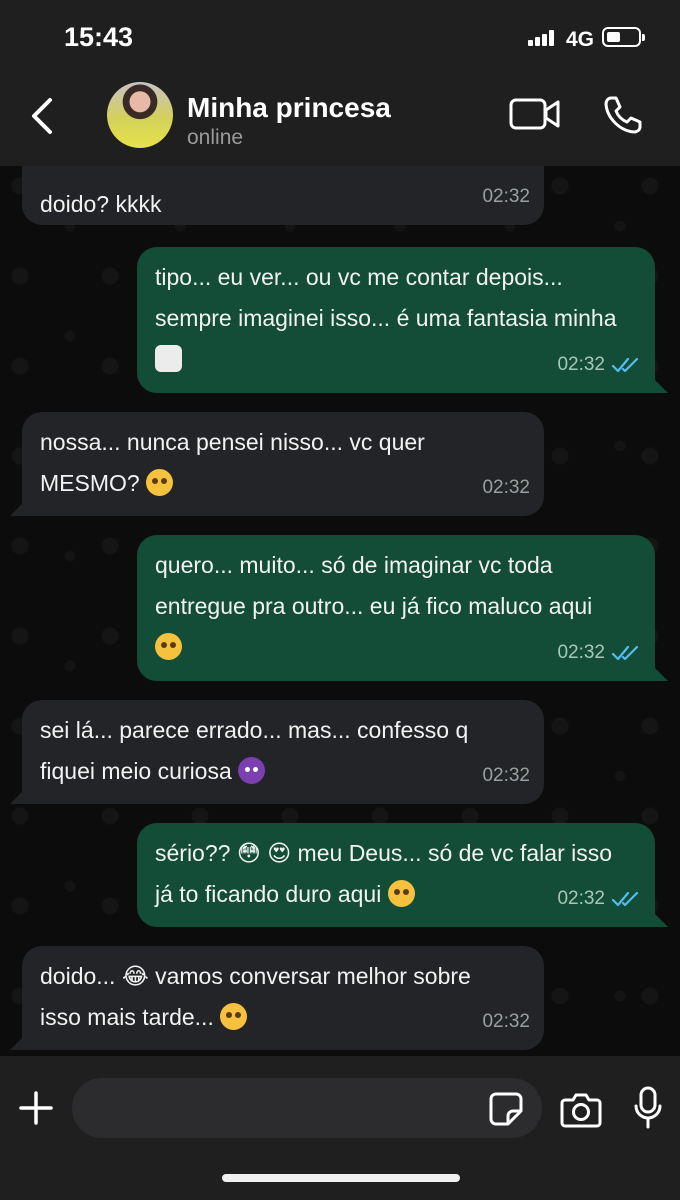  I want to click on plus-icon, so click(36, 1108).